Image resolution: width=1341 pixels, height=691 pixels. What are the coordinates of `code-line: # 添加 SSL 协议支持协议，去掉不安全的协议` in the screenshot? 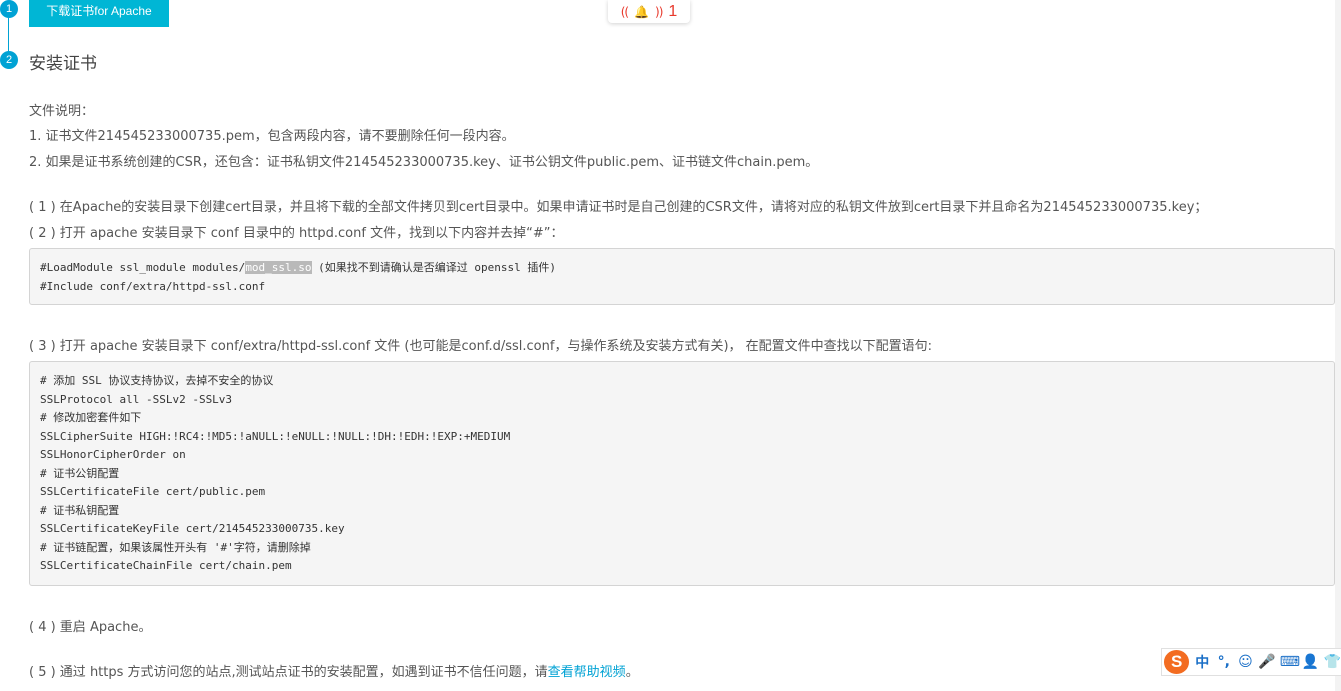 It's located at (157, 380).